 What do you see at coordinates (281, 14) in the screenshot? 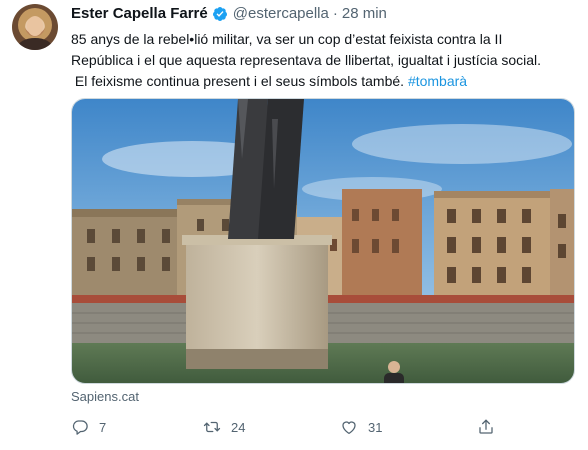
I see `author-handle: @estercapella` at bounding box center [281, 14].